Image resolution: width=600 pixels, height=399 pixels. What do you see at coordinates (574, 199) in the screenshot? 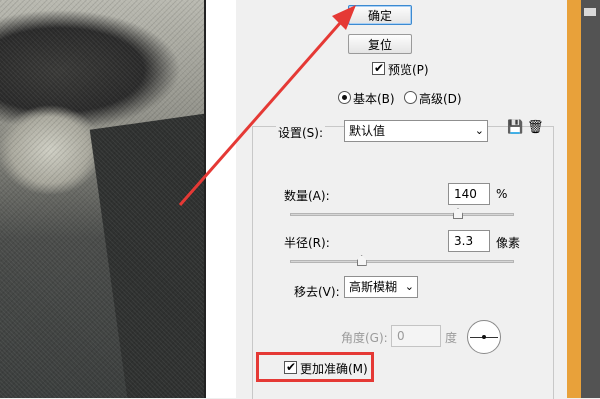
I see `side-panel-accent` at bounding box center [574, 199].